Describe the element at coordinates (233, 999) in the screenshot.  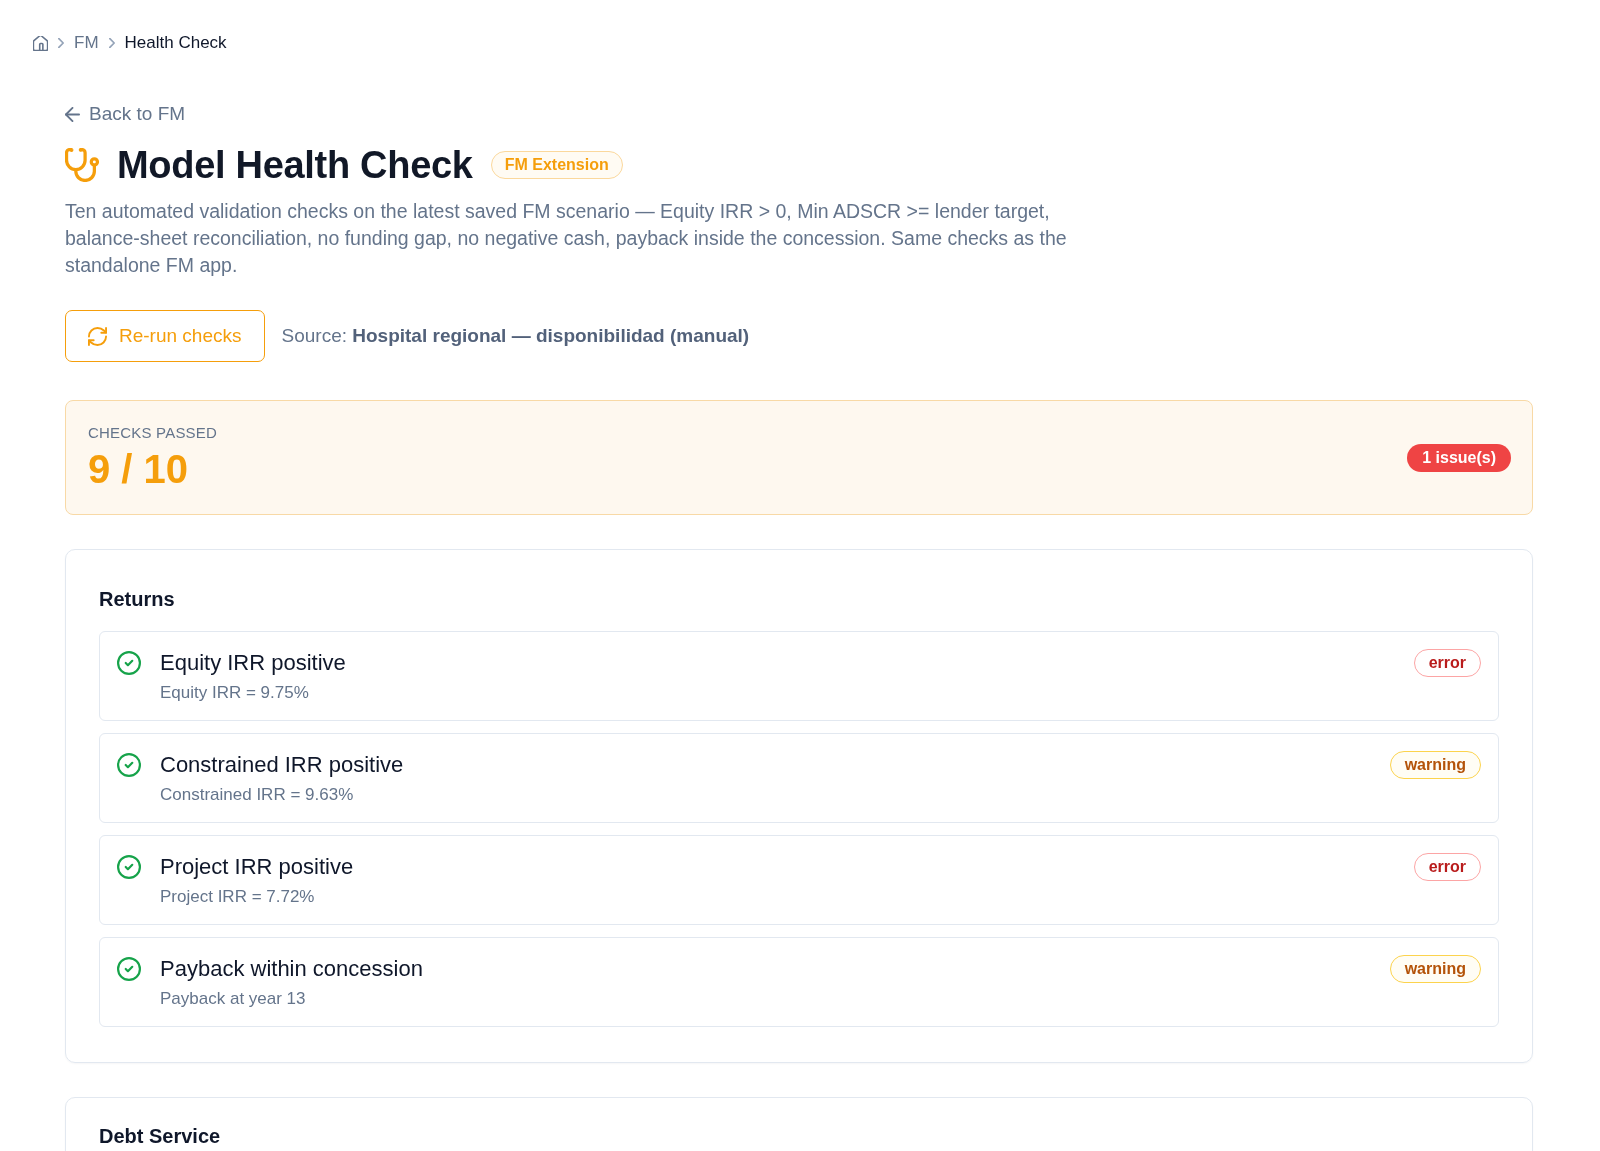
I see `check-detail: Payback at year 13` at that location.